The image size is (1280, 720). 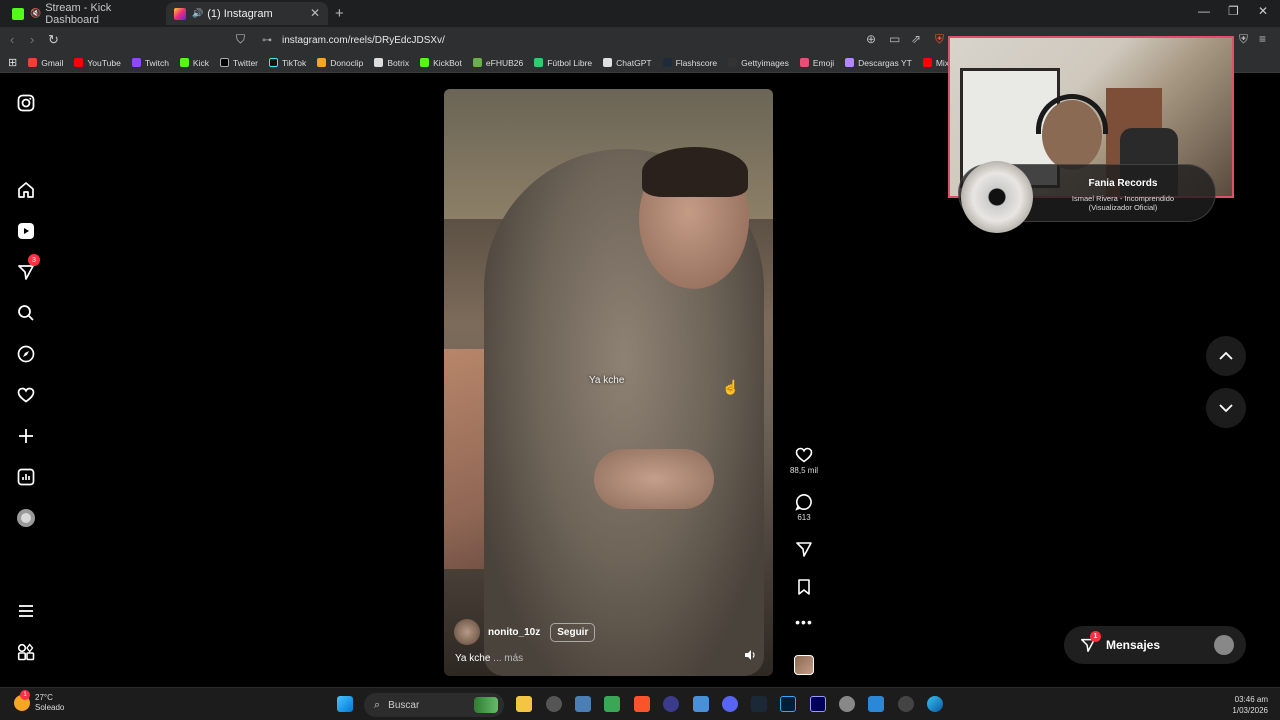 I want to click on follow-button: Seguir, so click(x=573, y=632).